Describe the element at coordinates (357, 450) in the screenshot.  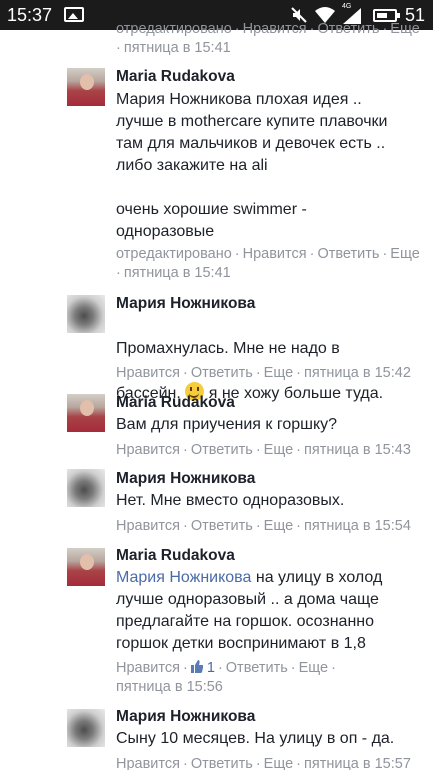
I see `timestamp: пятница в 15:43` at that location.